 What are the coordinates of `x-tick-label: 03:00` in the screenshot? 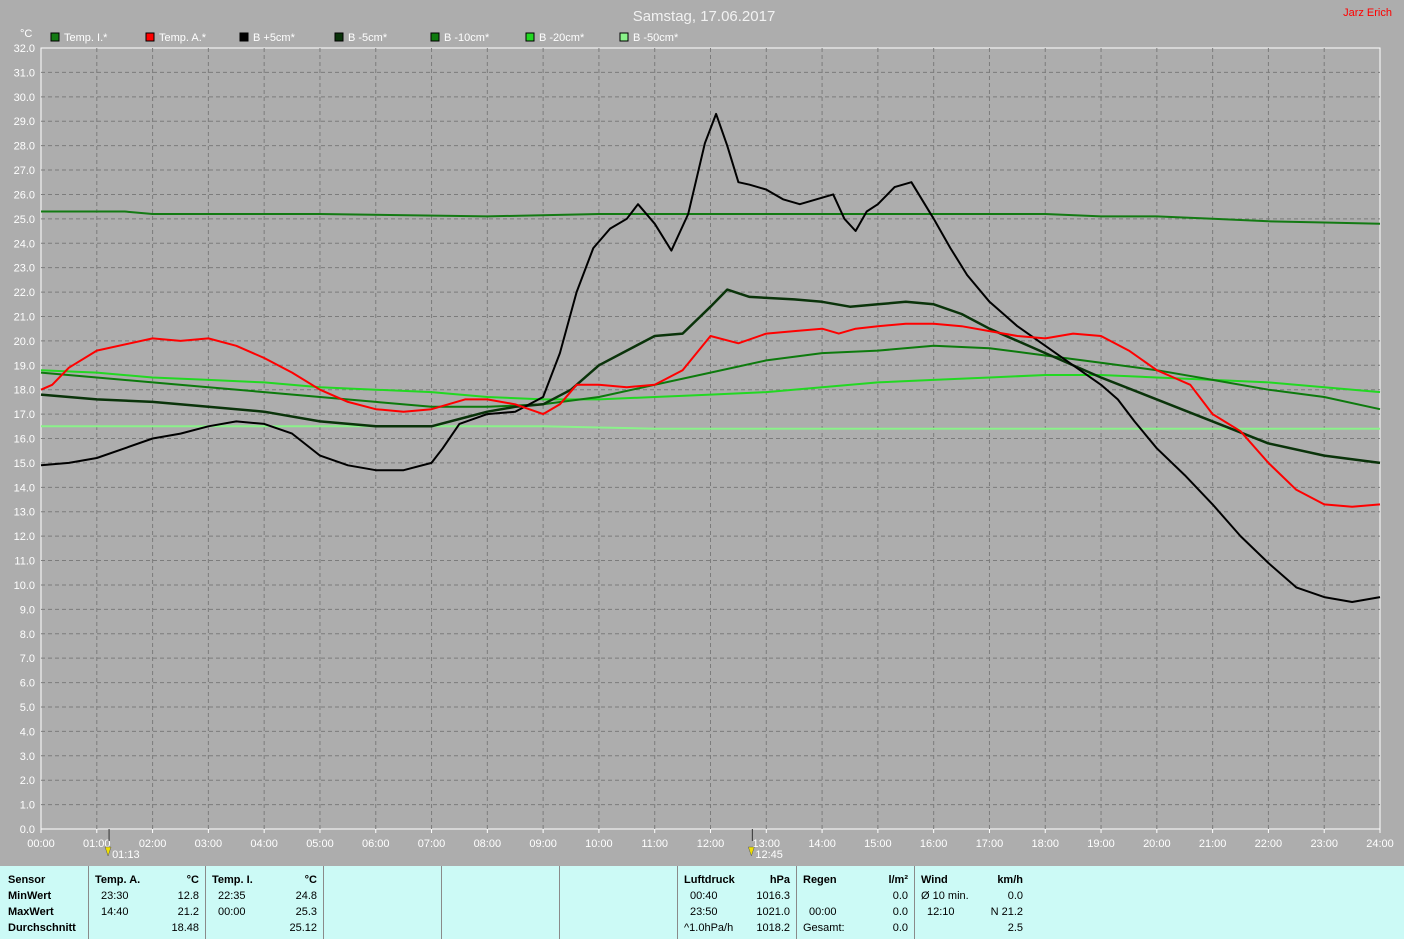 It's located at (209, 844).